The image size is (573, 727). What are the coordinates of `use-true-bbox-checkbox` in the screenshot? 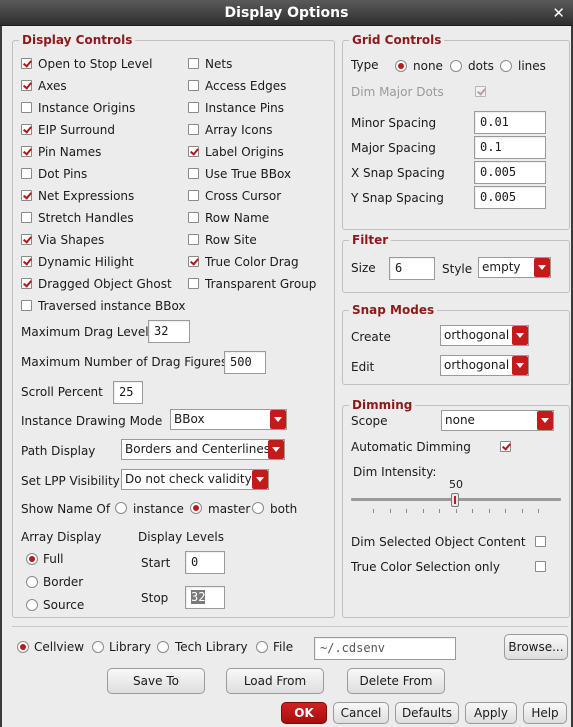 It's located at (193, 173).